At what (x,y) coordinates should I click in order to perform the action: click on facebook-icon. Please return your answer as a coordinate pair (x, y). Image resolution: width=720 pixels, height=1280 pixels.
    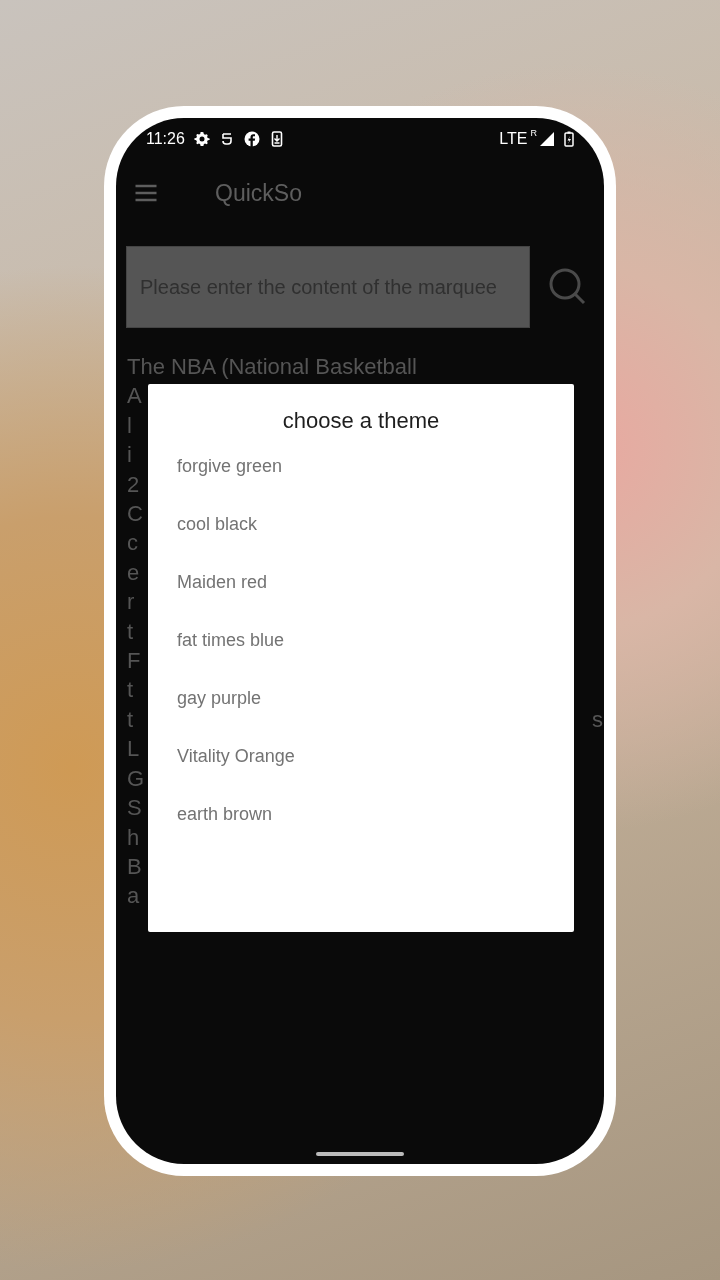
    Looking at the image, I should click on (251, 139).